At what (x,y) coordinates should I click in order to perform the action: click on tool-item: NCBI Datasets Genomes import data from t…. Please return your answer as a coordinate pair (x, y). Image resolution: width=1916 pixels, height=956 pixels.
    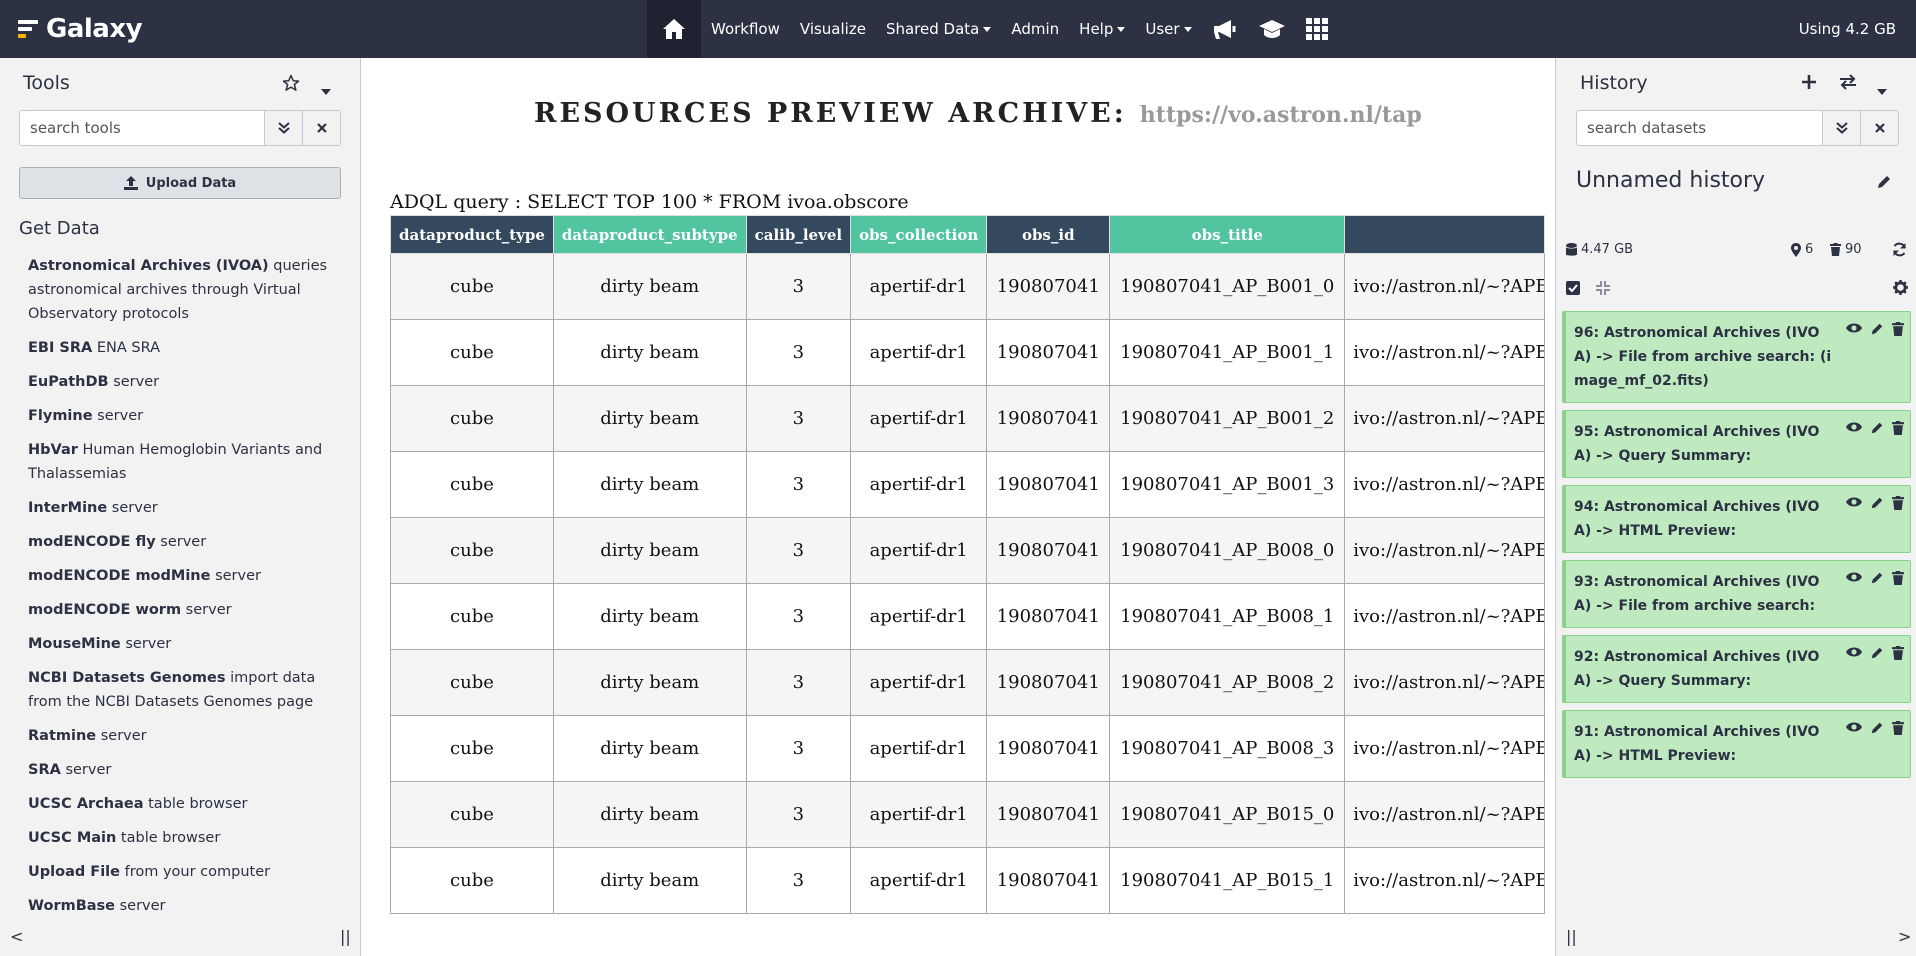
    Looking at the image, I should click on (183, 690).